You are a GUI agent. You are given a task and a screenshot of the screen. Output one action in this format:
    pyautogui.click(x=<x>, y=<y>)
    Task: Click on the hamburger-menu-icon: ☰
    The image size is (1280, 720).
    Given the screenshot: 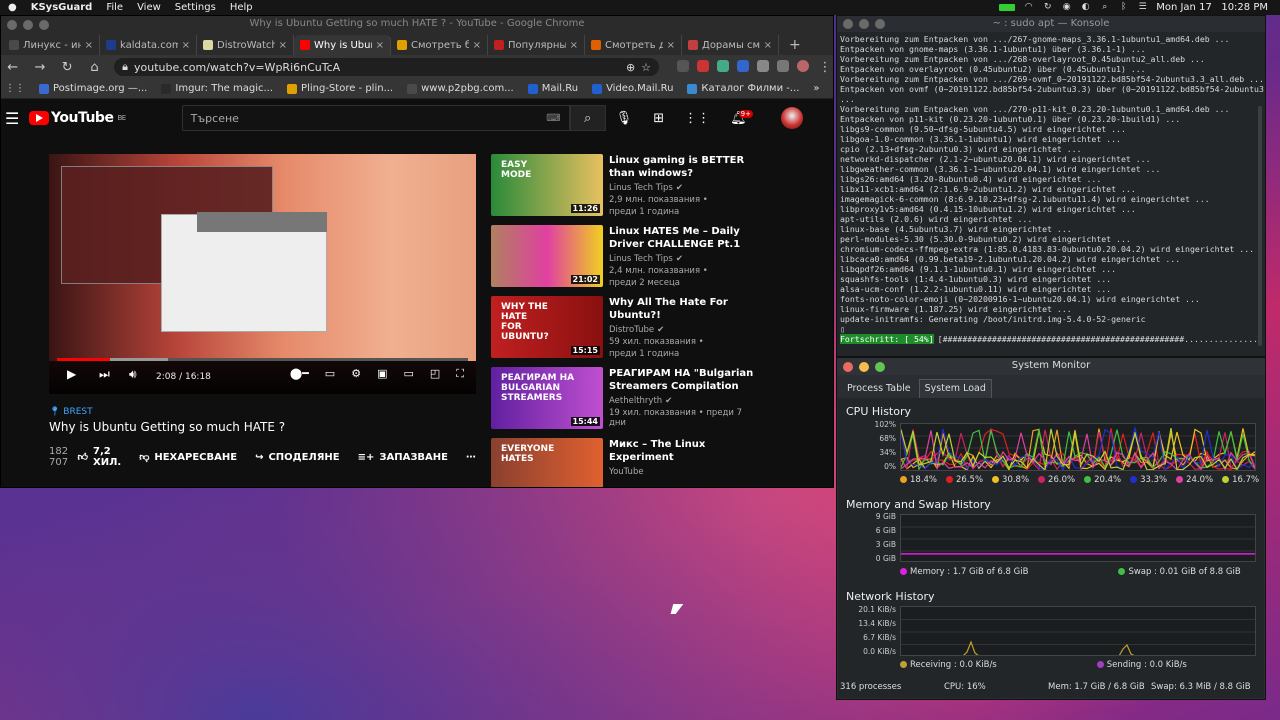 What is the action you would take?
    pyautogui.click(x=17, y=118)
    